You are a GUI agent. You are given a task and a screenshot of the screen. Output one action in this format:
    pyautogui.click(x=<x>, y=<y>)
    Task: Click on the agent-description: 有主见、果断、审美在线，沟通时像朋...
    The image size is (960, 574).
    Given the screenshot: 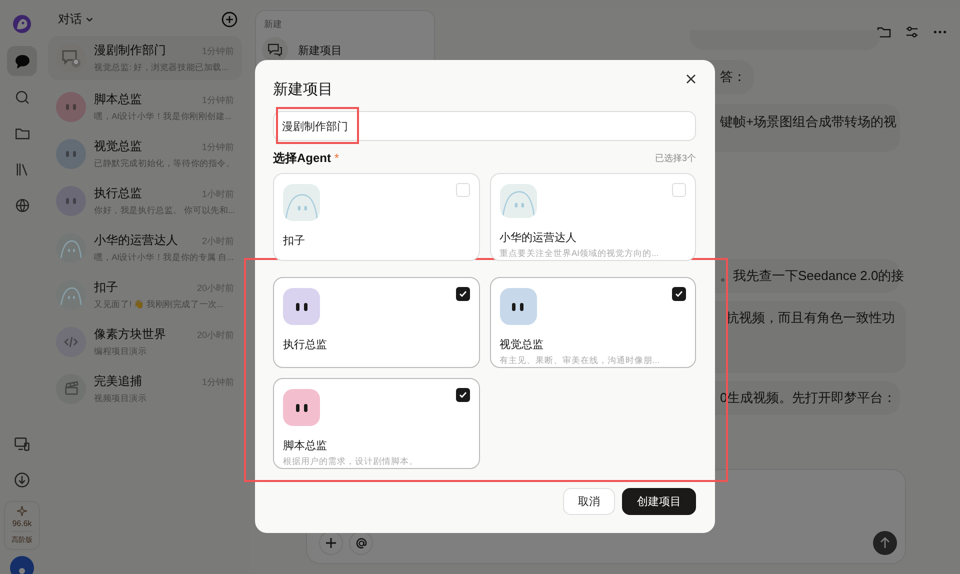 What is the action you would take?
    pyautogui.click(x=580, y=361)
    